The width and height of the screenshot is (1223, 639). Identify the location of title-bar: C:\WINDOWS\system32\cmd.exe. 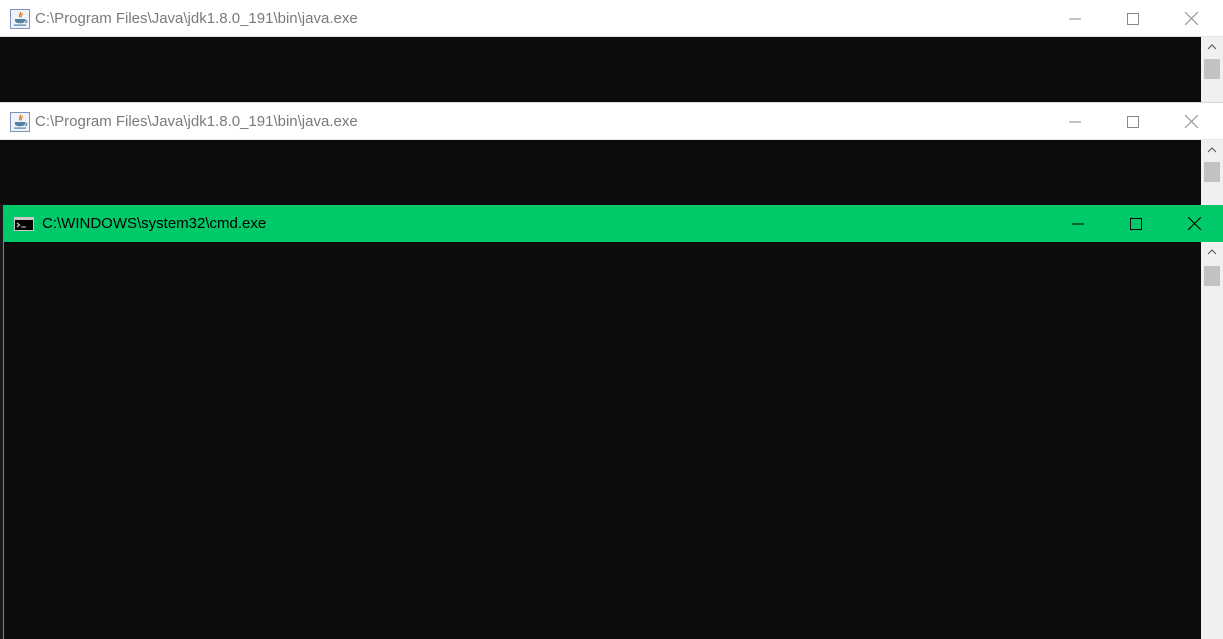
(613, 223).